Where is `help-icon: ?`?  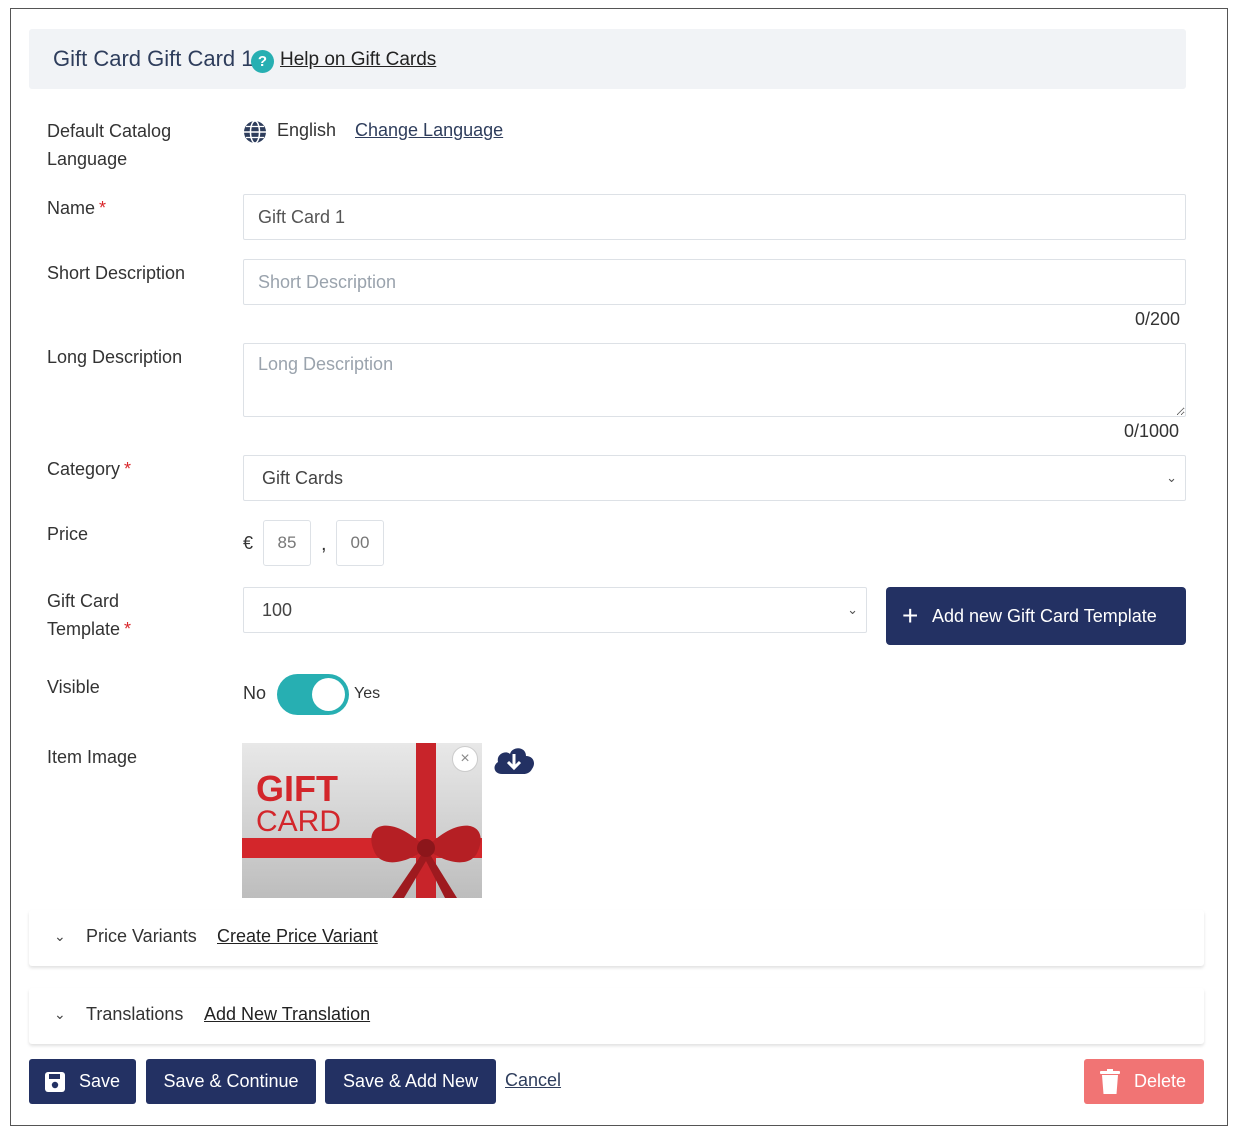
help-icon: ? is located at coordinates (262, 61).